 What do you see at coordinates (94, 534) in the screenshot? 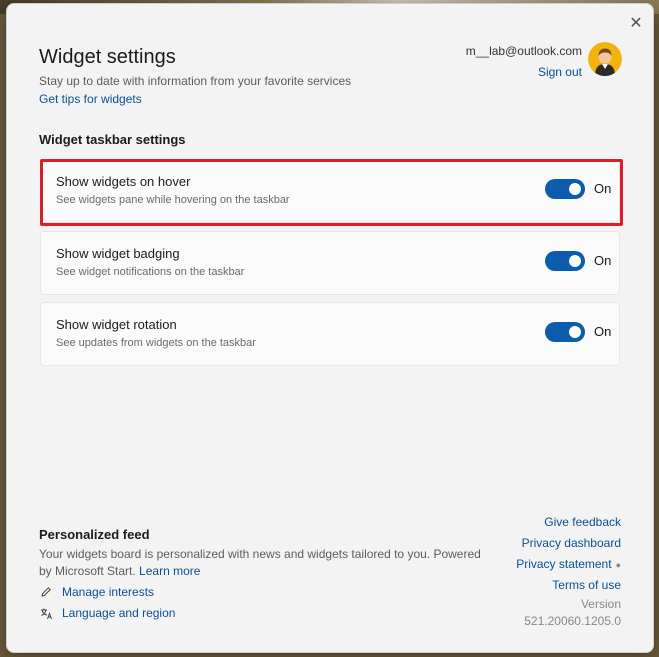
I see `personalized-feed-heading: Personalized feed` at bounding box center [94, 534].